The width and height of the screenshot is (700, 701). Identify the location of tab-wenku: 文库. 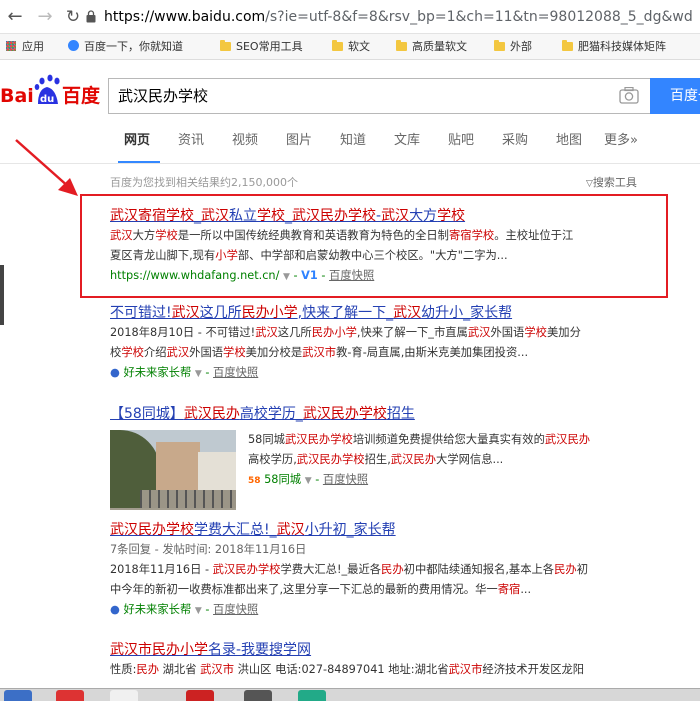
(407, 141).